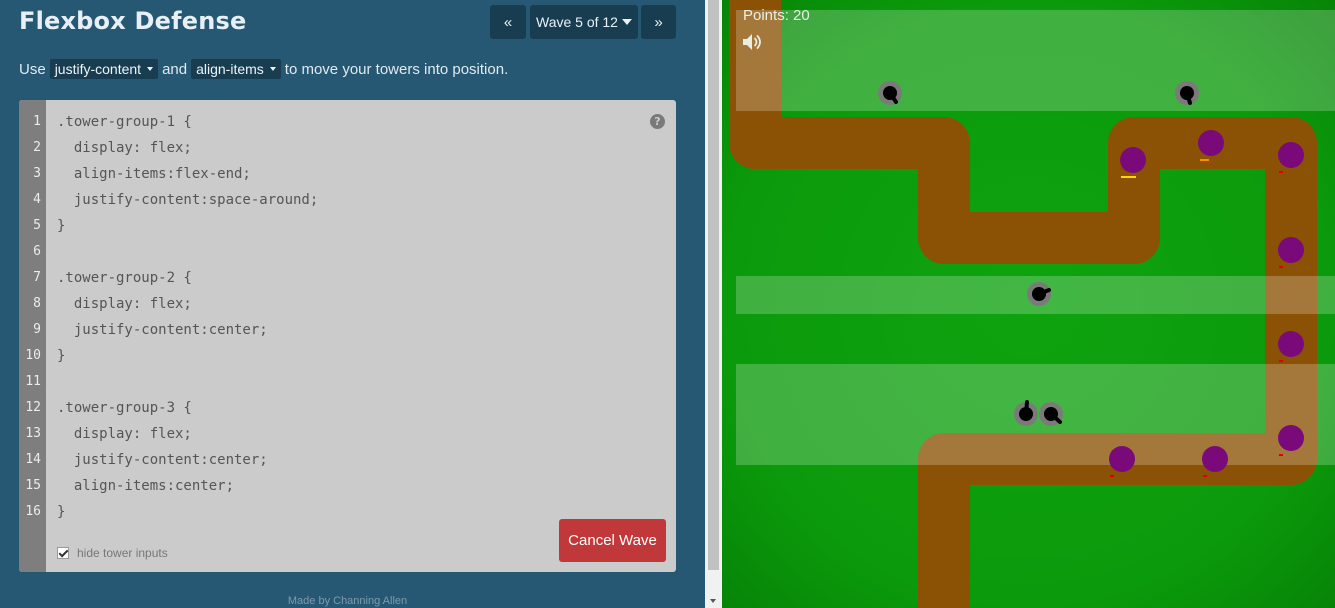 This screenshot has height=608, width=1335. What do you see at coordinates (122, 553) in the screenshot?
I see `hide-tower-inputs-label: hide tower inputs` at bounding box center [122, 553].